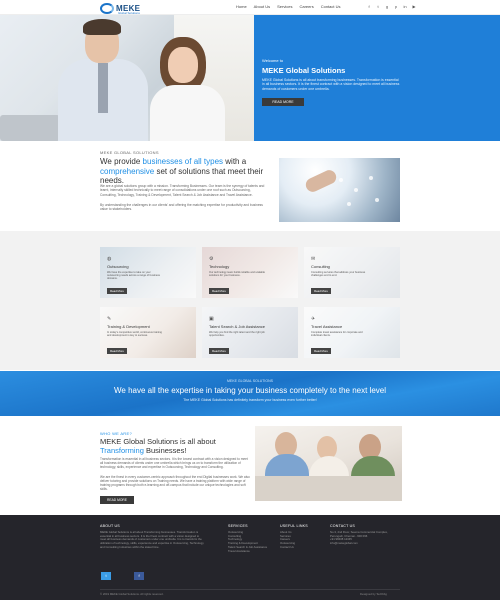  What do you see at coordinates (109, 319) in the screenshot?
I see `book-icon: ✎` at bounding box center [109, 319].